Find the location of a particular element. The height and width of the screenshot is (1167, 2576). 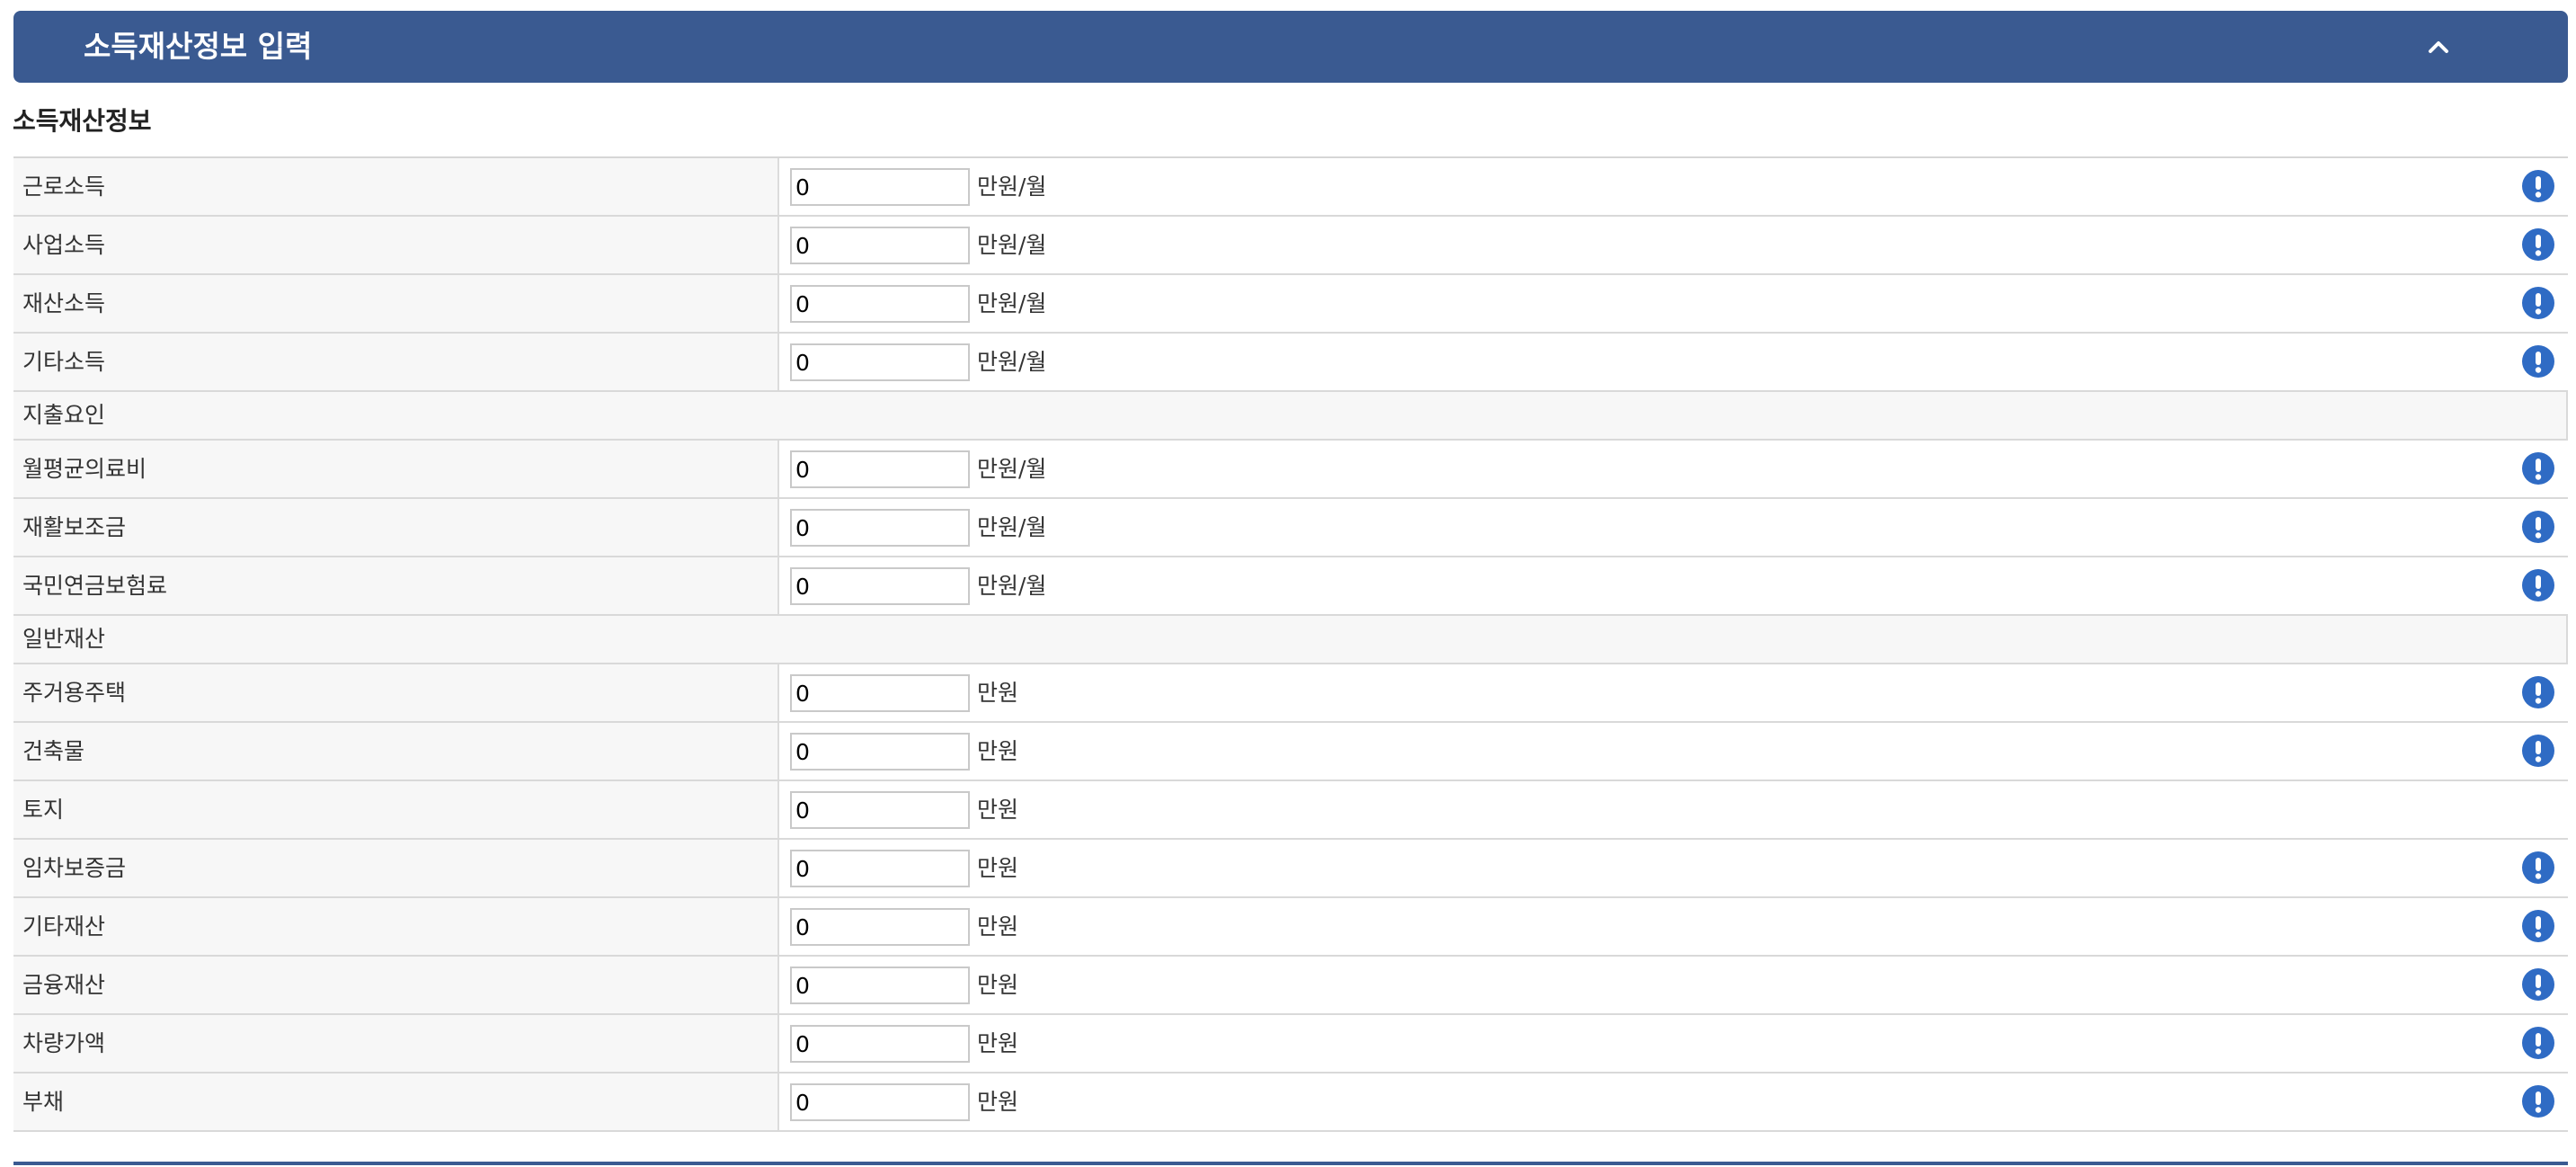

field-label: 기타재산 is located at coordinates (64, 926).